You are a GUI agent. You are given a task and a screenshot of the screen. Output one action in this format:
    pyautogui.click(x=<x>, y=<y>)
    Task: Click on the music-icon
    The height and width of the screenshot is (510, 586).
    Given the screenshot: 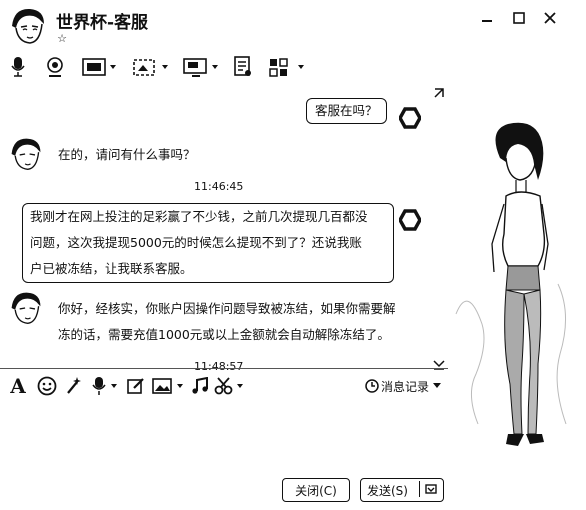 What is the action you would take?
    pyautogui.click(x=200, y=386)
    